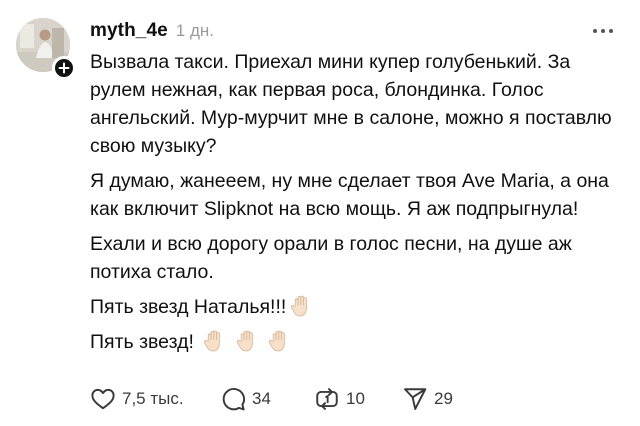  I want to click on share-count: 29, so click(443, 398).